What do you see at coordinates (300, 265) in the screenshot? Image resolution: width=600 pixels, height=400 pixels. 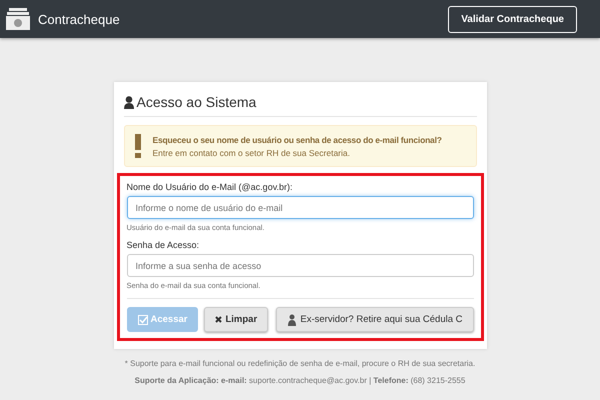 I see `password-field: Informe a sua senha de acesso` at bounding box center [300, 265].